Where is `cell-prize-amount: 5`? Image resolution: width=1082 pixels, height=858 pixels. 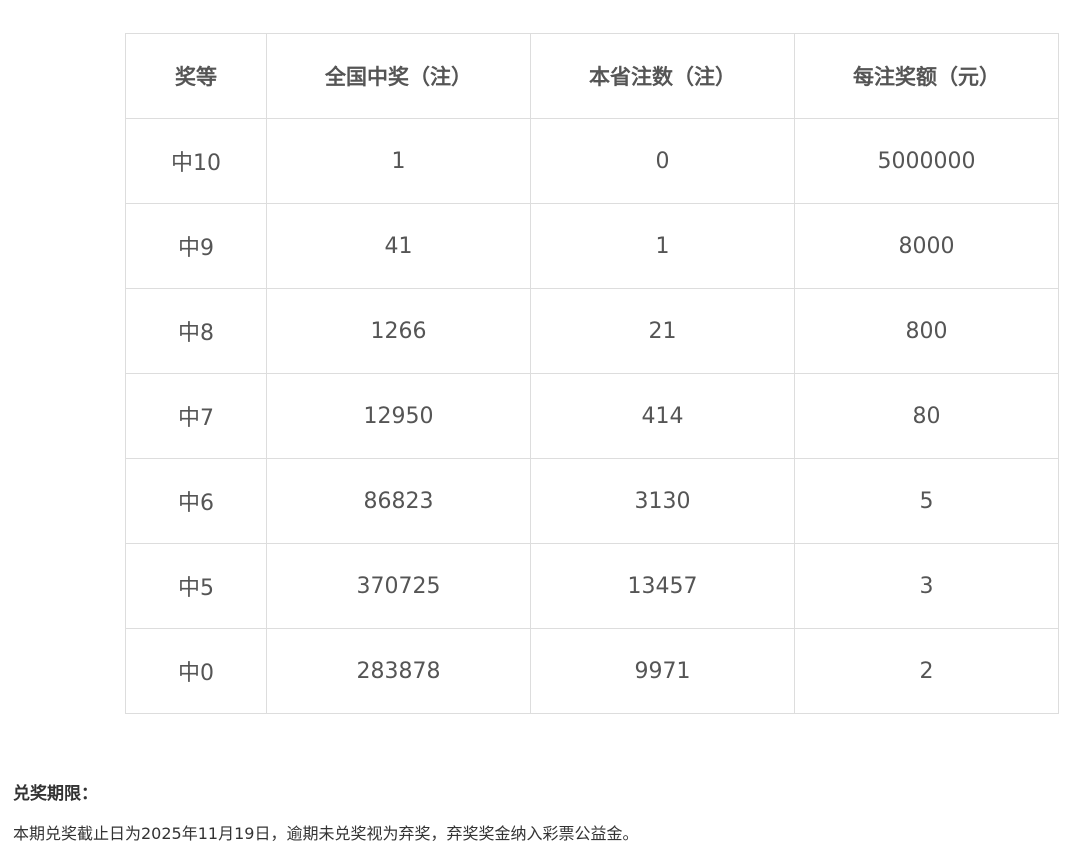
cell-prize-amount: 5 is located at coordinates (926, 501).